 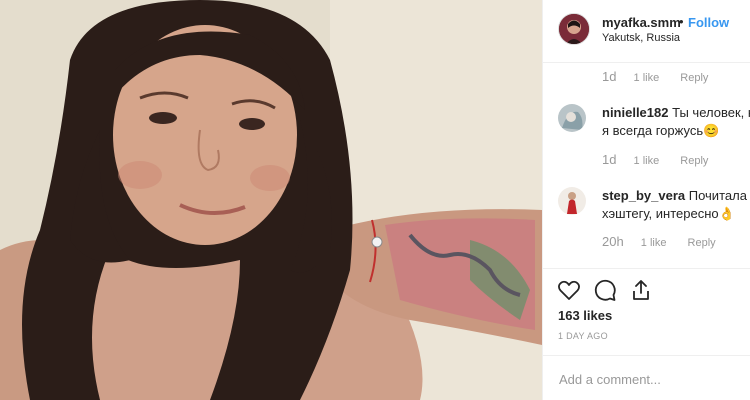 I want to click on add-comment-input, so click(x=649, y=379).